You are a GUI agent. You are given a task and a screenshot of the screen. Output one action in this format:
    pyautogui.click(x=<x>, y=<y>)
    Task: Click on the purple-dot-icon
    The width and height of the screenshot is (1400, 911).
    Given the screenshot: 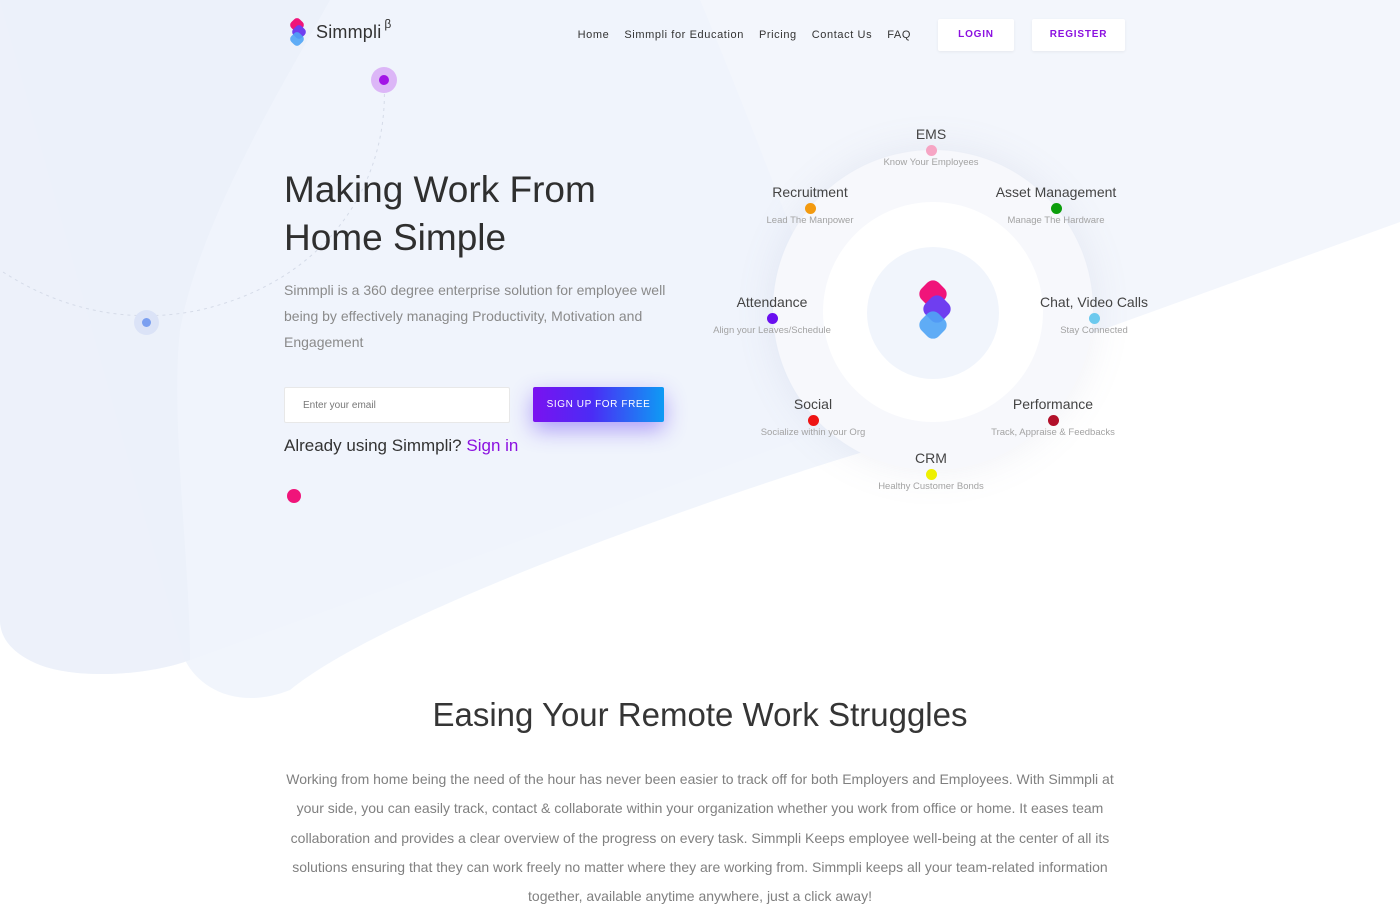 What is the action you would take?
    pyautogui.click(x=772, y=318)
    